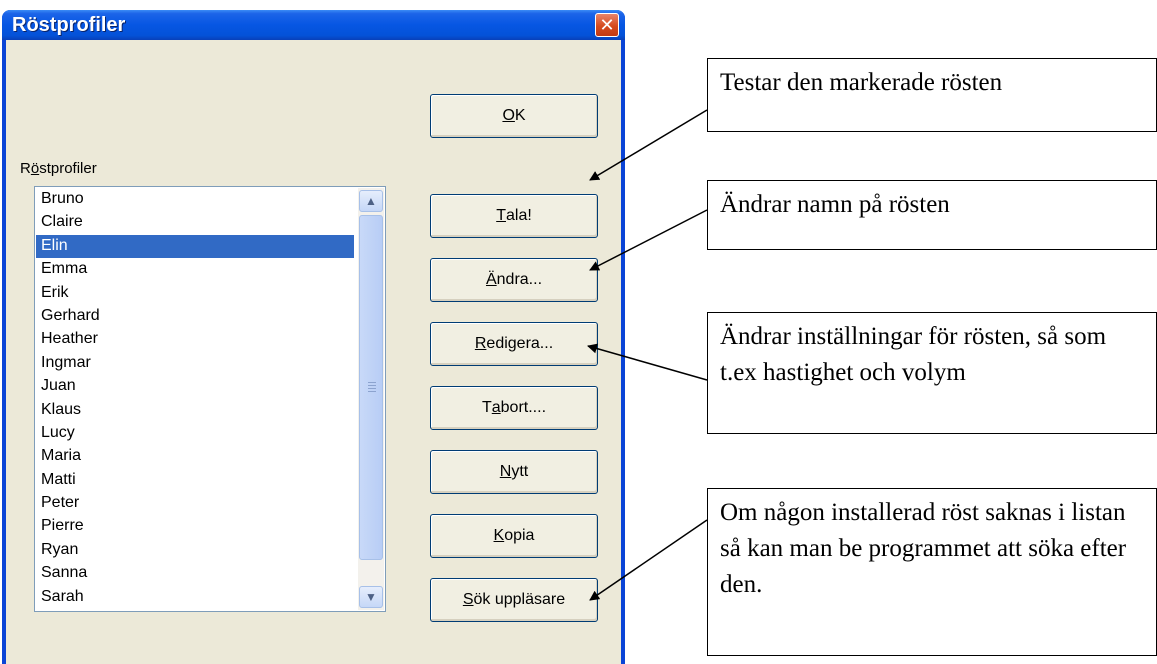  Describe the element at coordinates (648, 145) in the screenshot. I see `arrow-speak` at that location.